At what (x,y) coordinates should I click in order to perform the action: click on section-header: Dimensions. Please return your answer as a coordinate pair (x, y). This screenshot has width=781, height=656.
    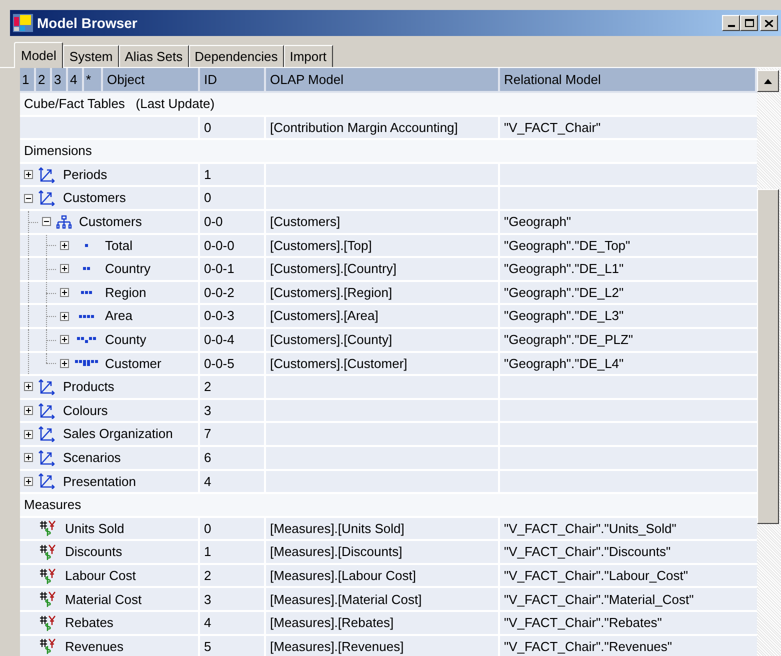
    Looking at the image, I should click on (388, 152).